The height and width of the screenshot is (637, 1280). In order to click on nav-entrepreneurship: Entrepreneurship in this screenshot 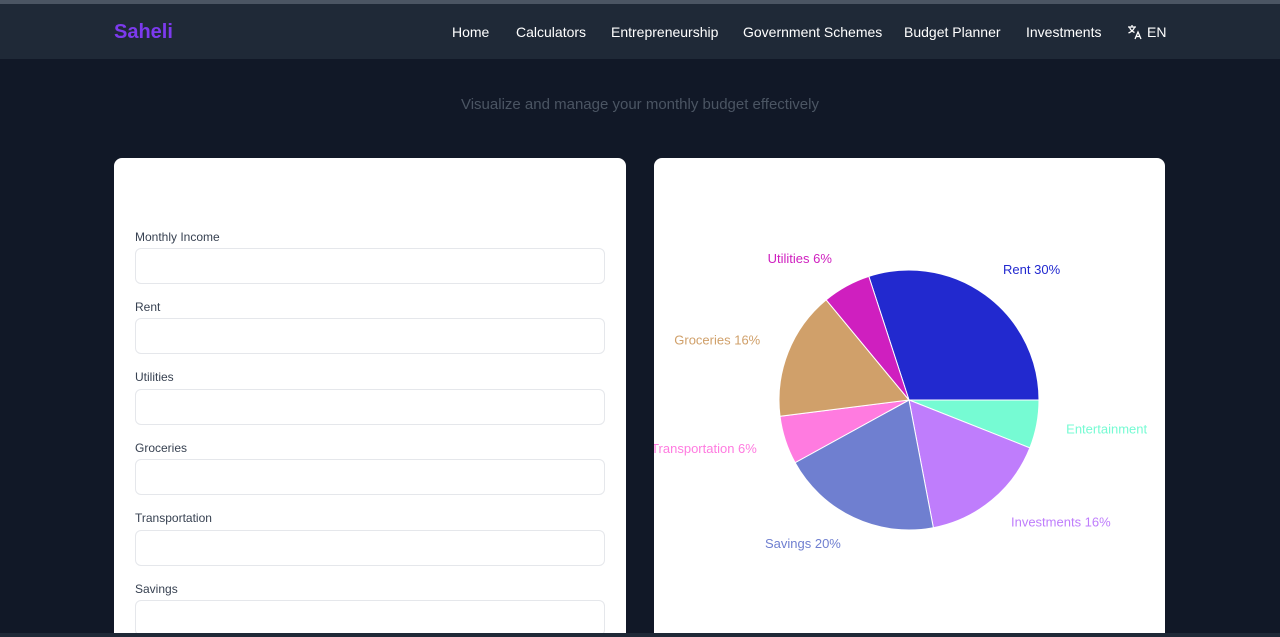, I will do `click(664, 32)`.